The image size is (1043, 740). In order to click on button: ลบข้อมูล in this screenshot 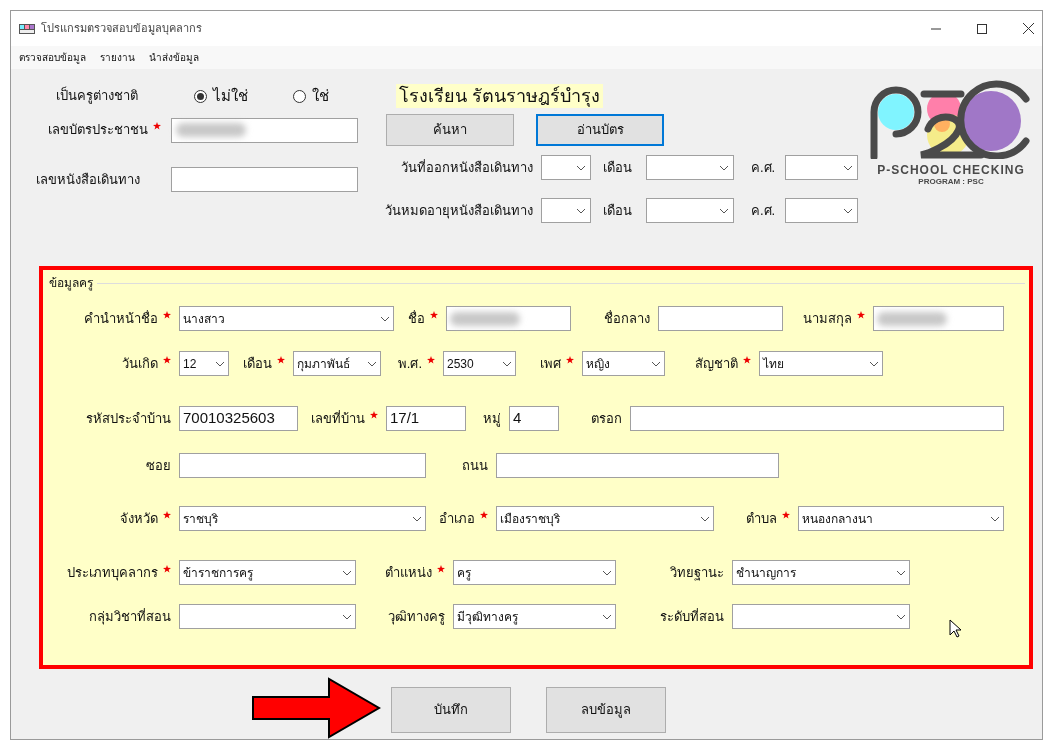, I will do `click(606, 710)`.